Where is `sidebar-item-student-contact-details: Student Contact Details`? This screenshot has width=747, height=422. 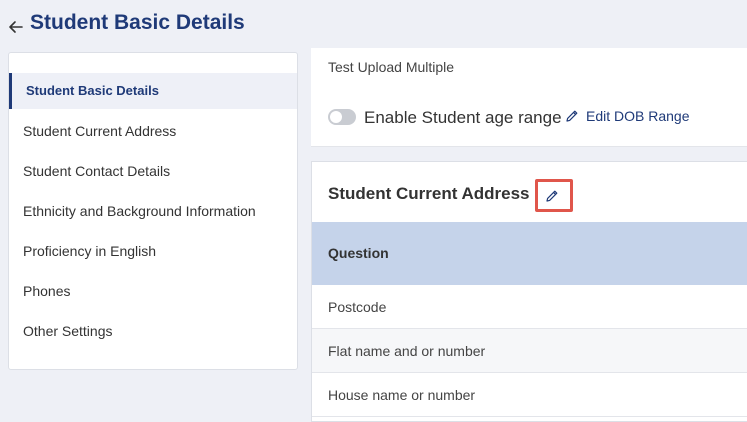
sidebar-item-student-contact-details: Student Contact Details is located at coordinates (153, 171).